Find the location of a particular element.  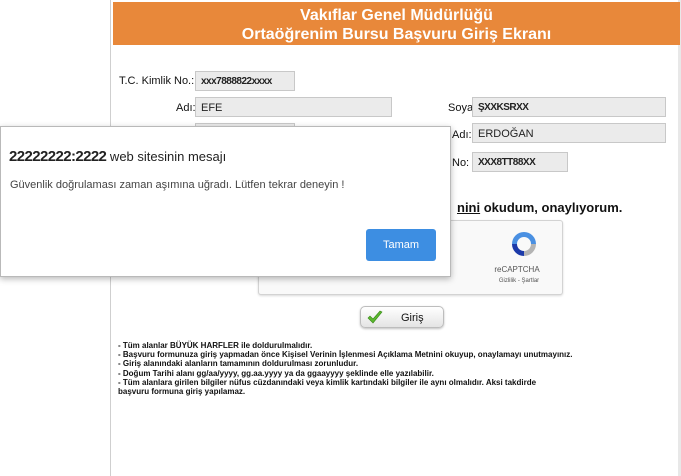

header-subtitle: Ortaöğrenim Bursu Başvuru Giriş Ekranı is located at coordinates (396, 34).